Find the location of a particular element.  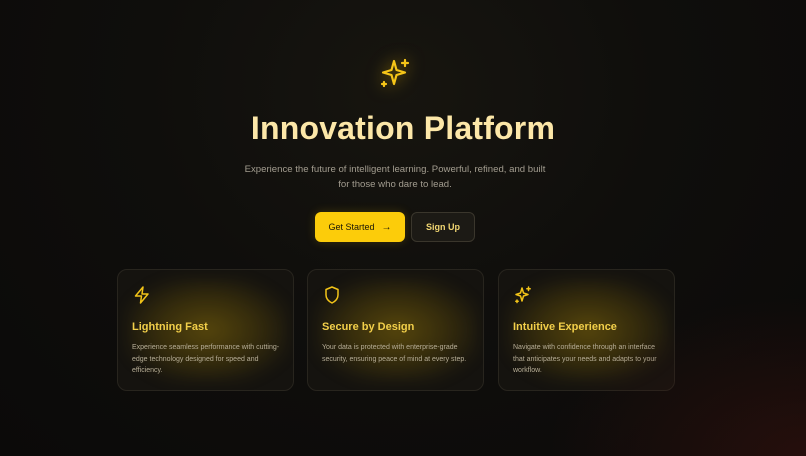

page-title: Innovation Platform is located at coordinates (403, 128).